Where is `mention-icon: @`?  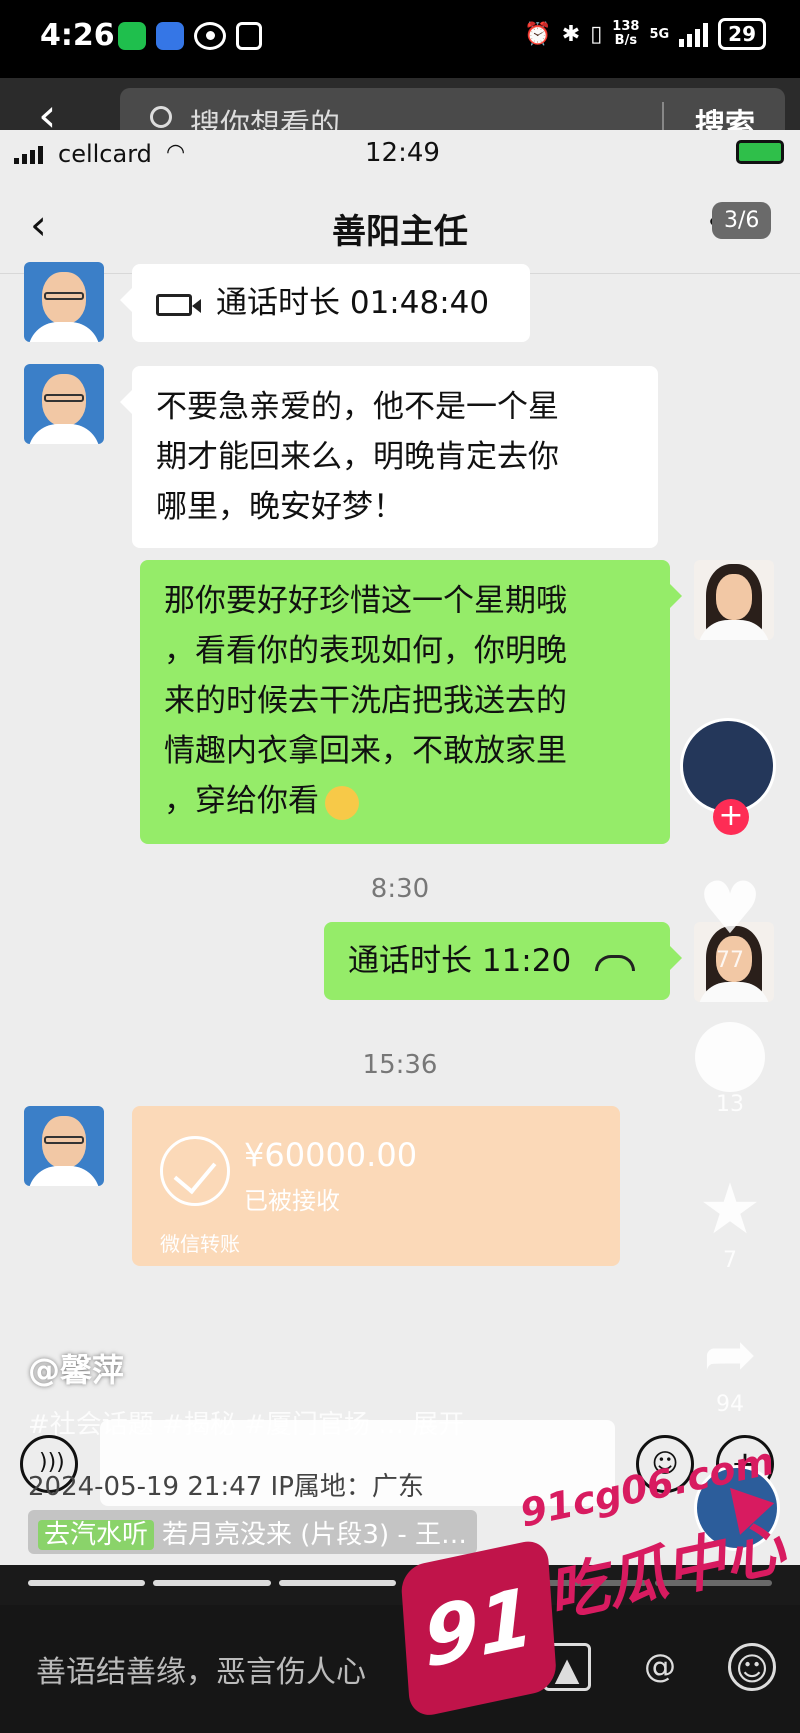
mention-icon: @ is located at coordinates (660, 1667).